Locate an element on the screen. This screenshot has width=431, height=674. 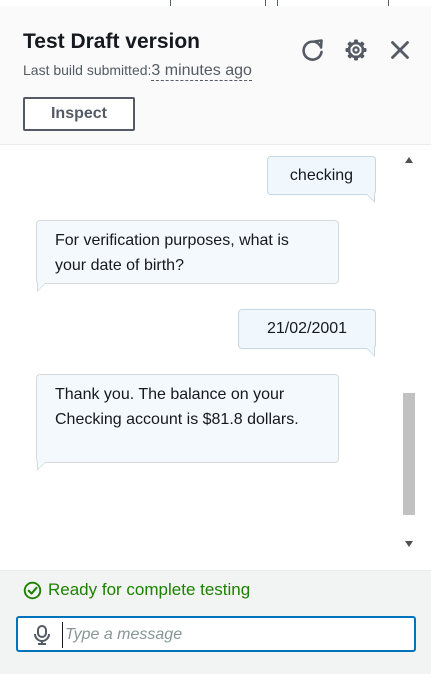
close-icon is located at coordinates (400, 50).